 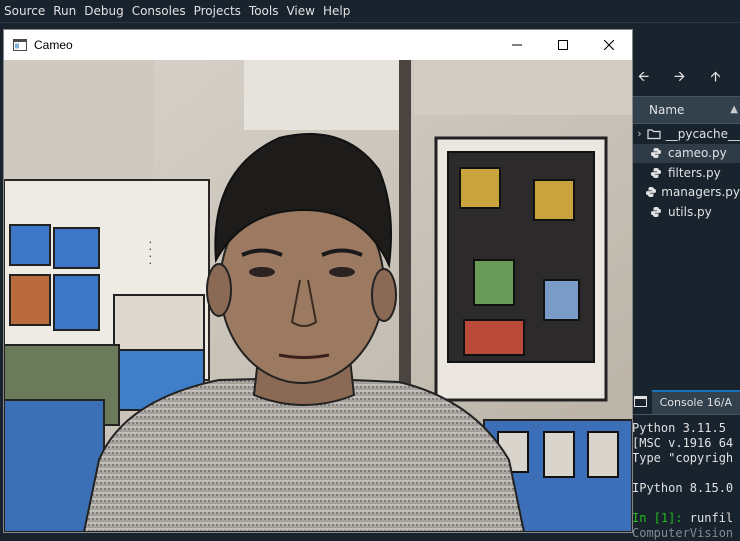 I want to click on console-input-line: In [1]: runfil, so click(x=686, y=518).